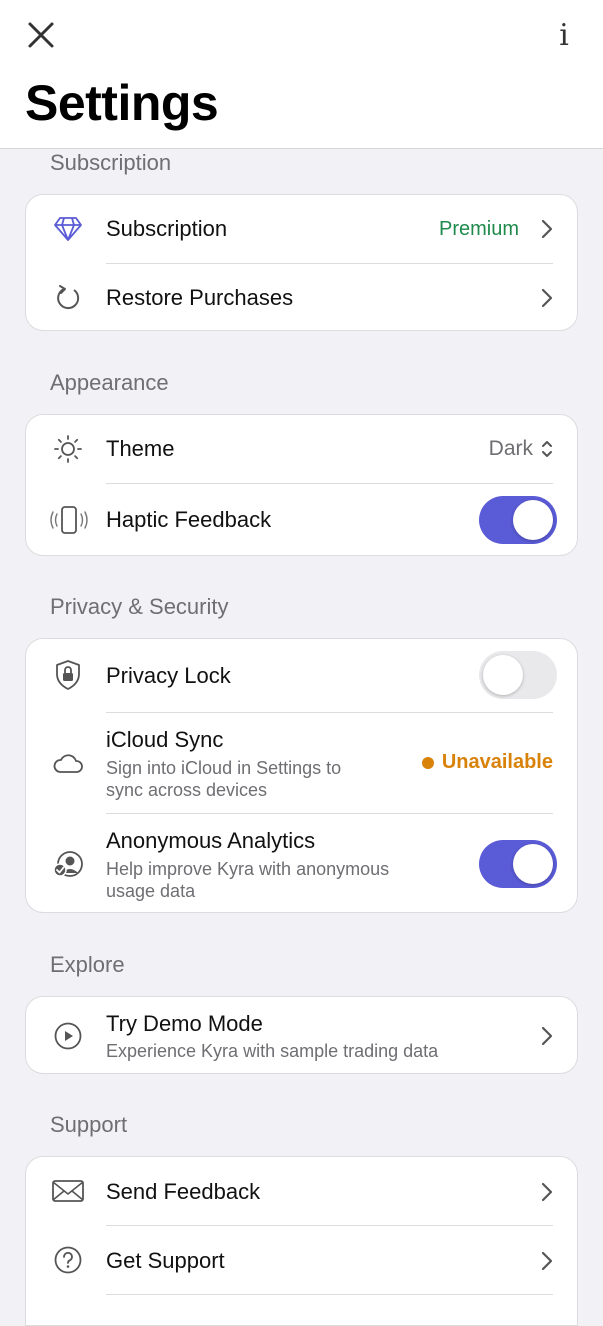 The height and width of the screenshot is (1326, 603). Describe the element at coordinates (183, 1191) in the screenshot. I see `row-feedback-title: Send Feedback` at that location.